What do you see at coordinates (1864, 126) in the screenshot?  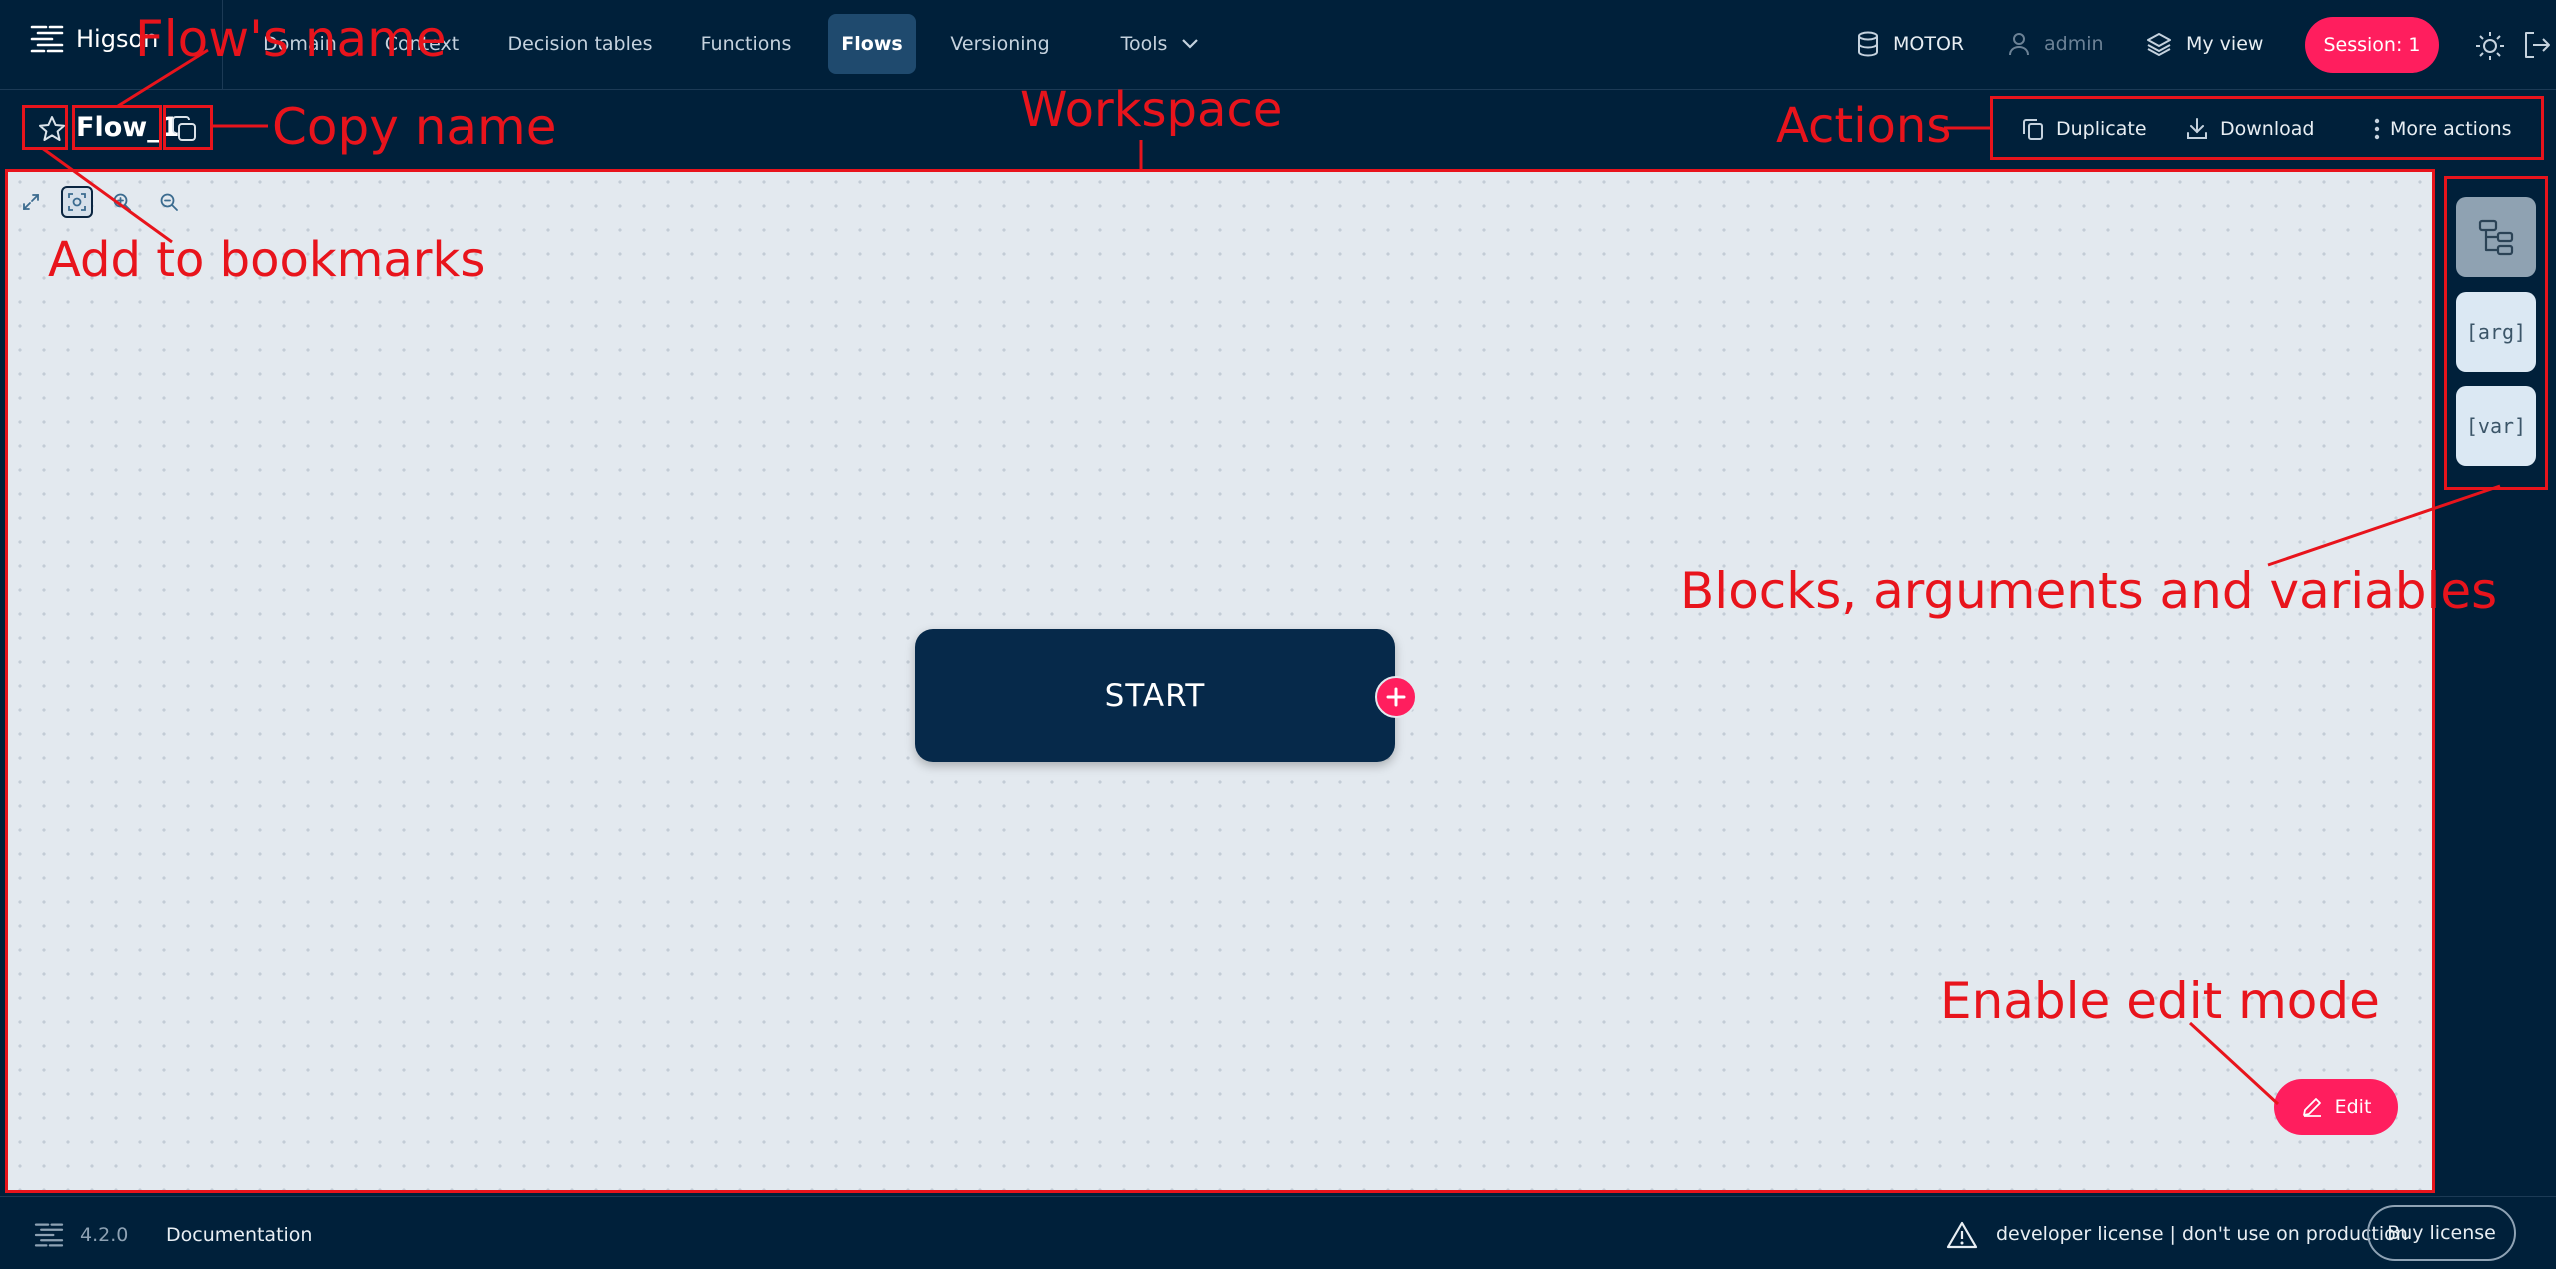 I see `annotation-actions: Actions` at bounding box center [1864, 126].